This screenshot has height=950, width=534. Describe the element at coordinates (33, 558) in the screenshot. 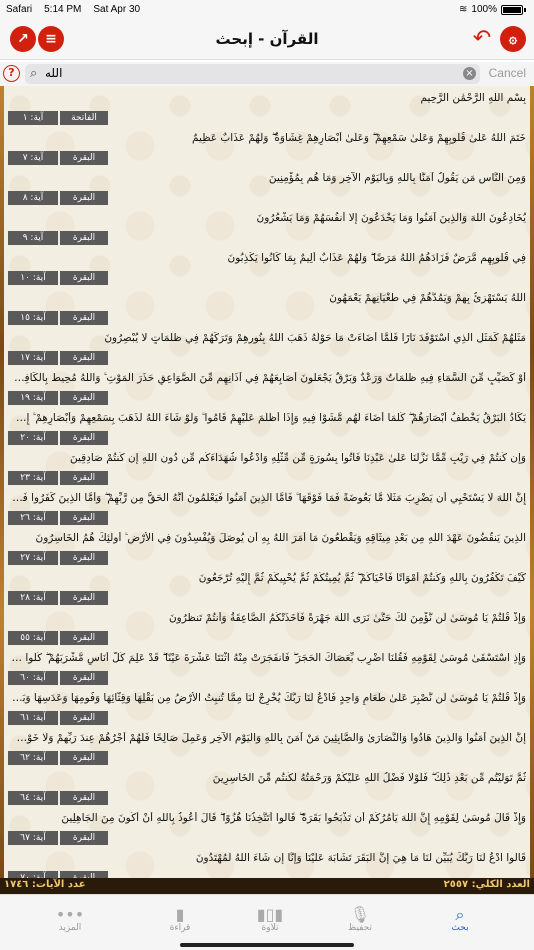

I see `ayah-number: آية: ٢٧` at that location.